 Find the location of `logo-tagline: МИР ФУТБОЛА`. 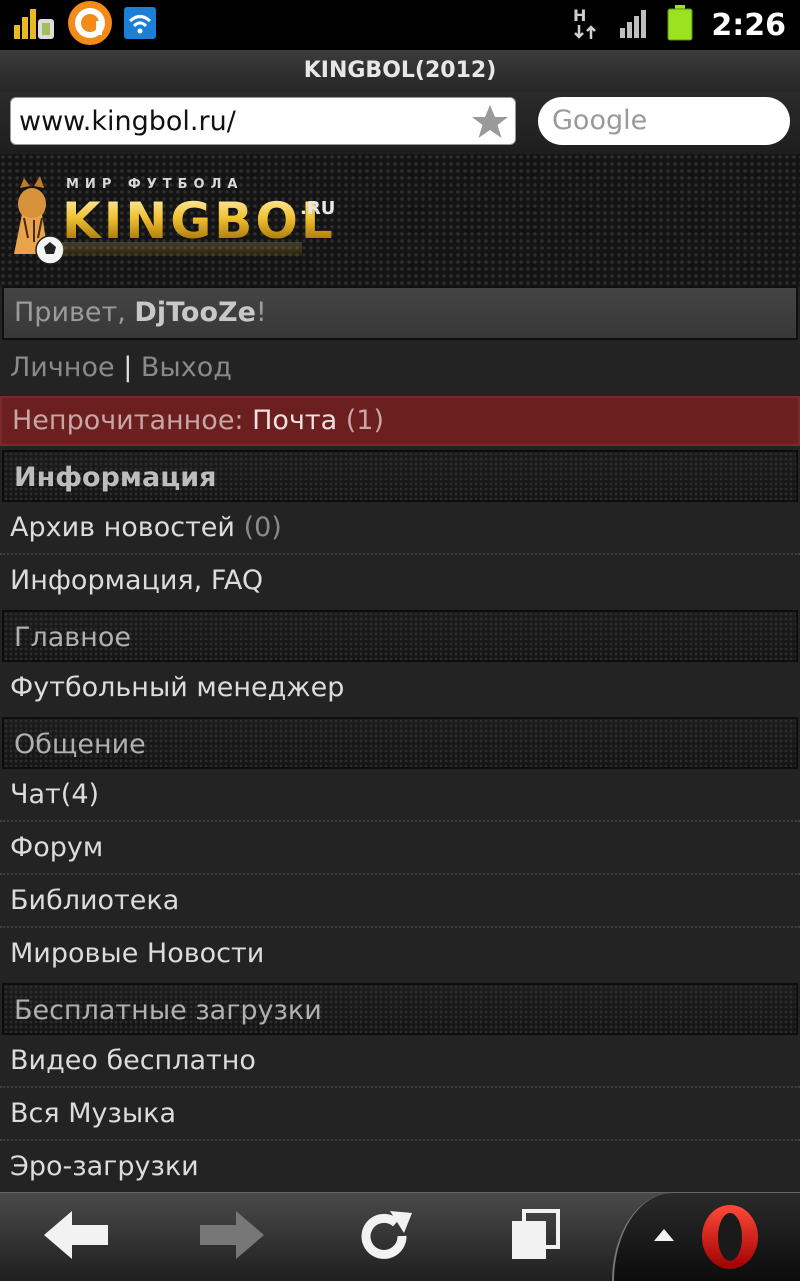

logo-tagline: МИР ФУТБОЛА is located at coordinates (154, 184).